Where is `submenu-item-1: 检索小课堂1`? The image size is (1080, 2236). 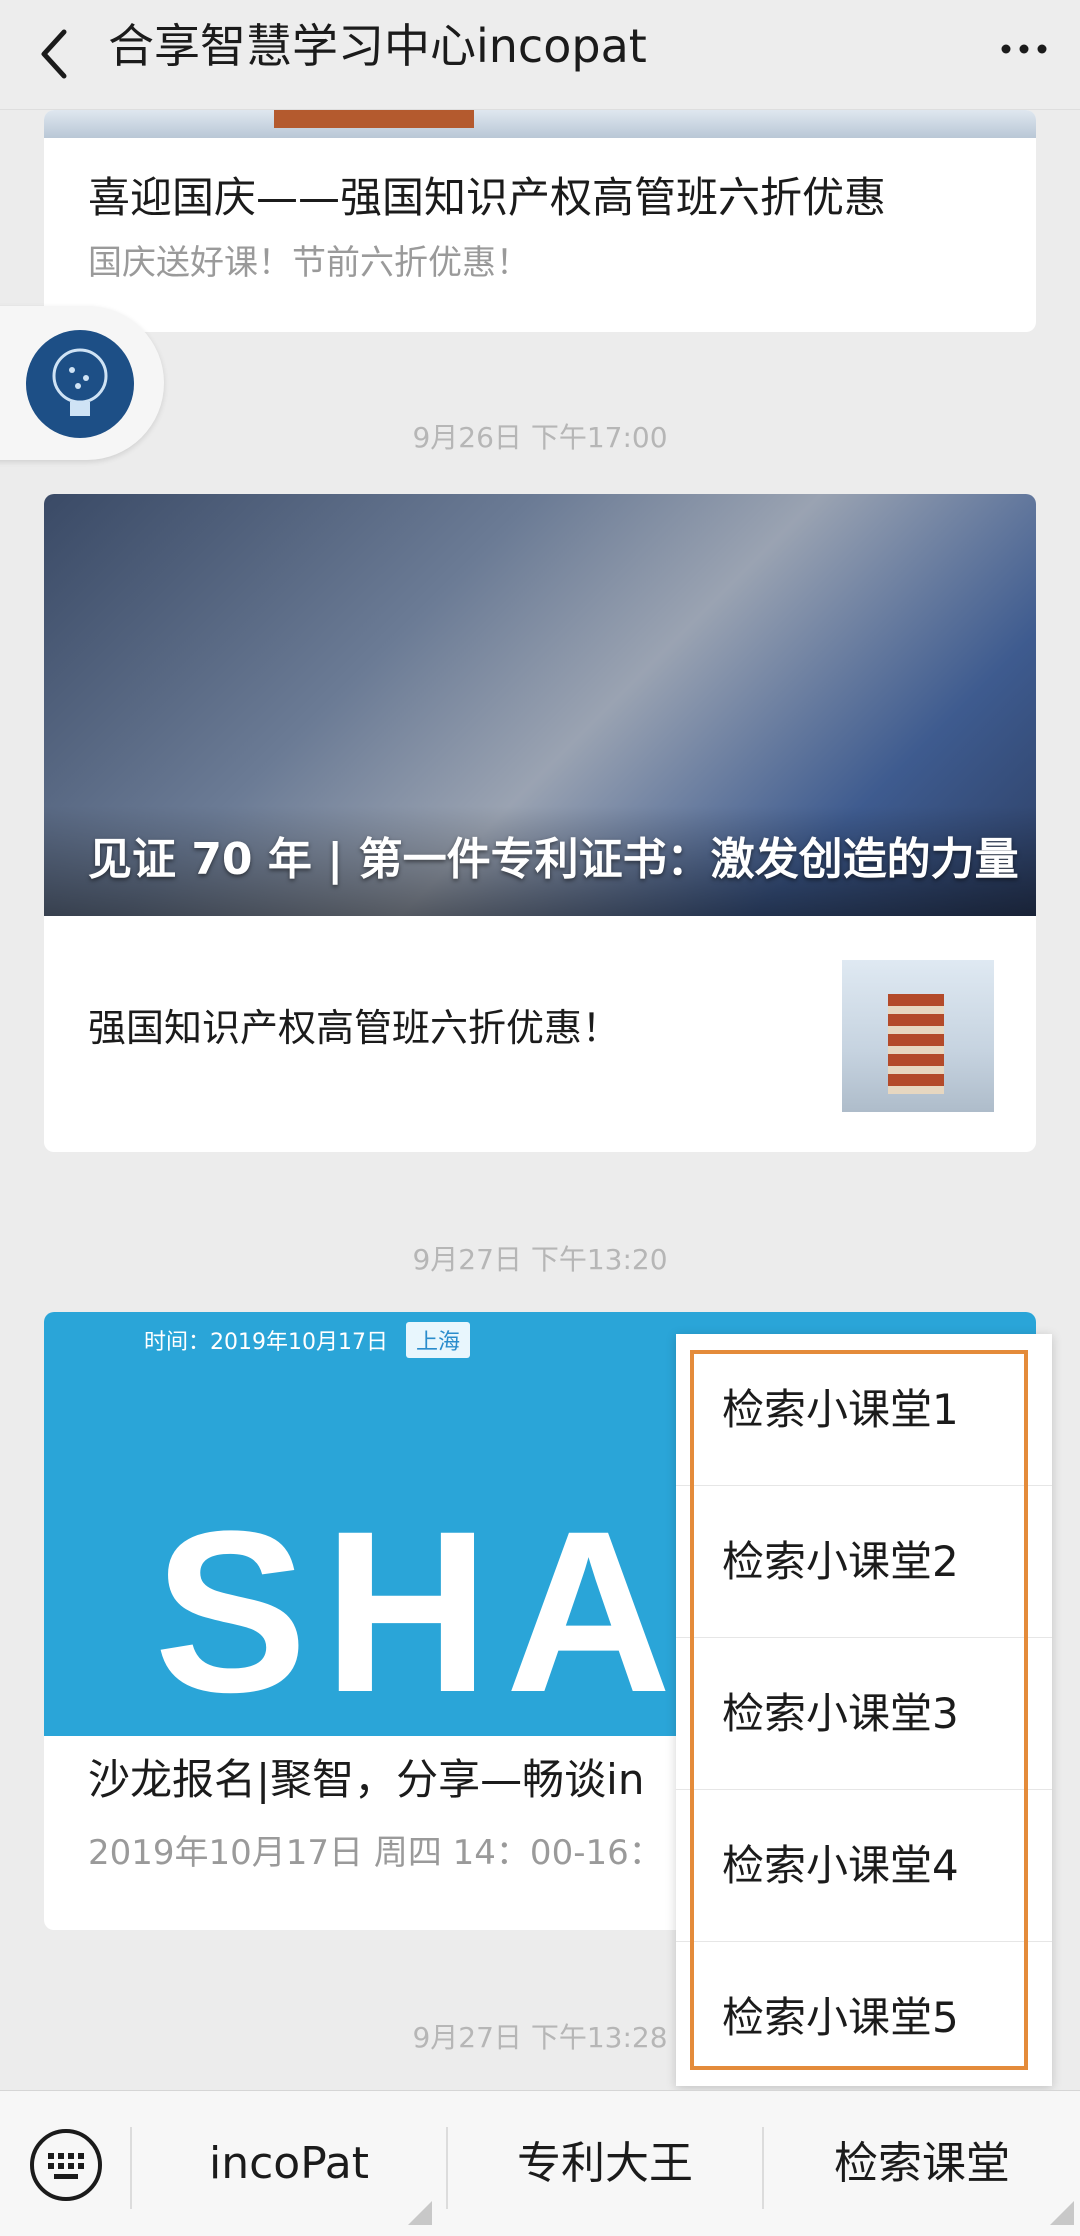 submenu-item-1: 检索小课堂1 is located at coordinates (864, 1410).